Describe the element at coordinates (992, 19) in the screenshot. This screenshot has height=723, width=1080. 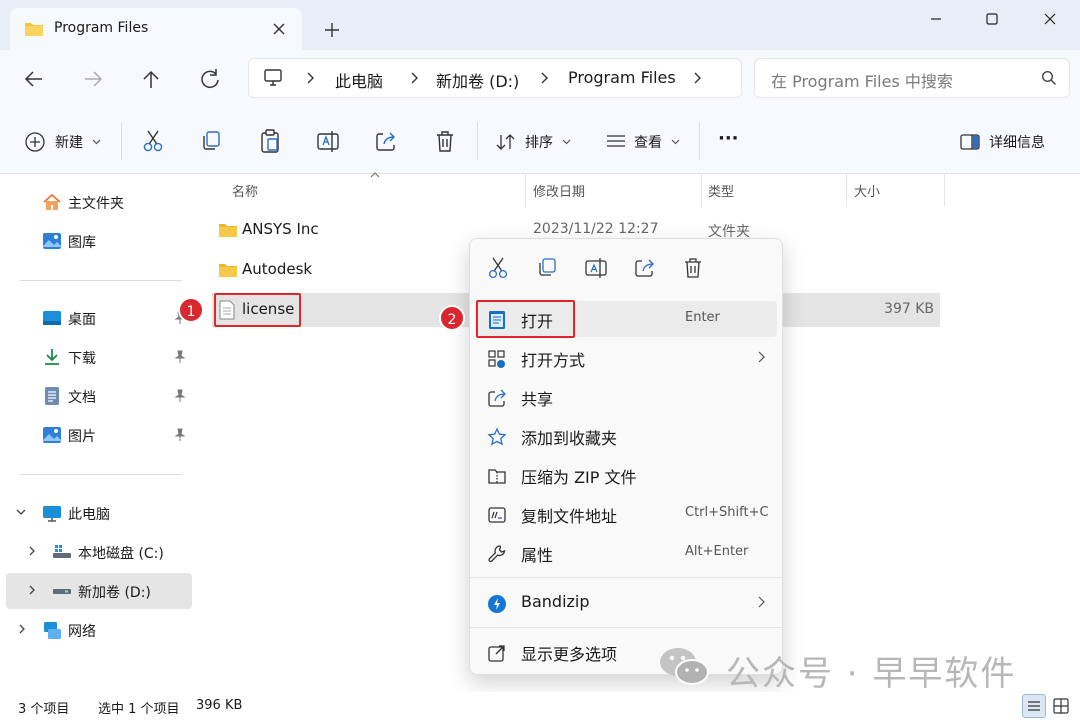
I see `maximize-button` at that location.